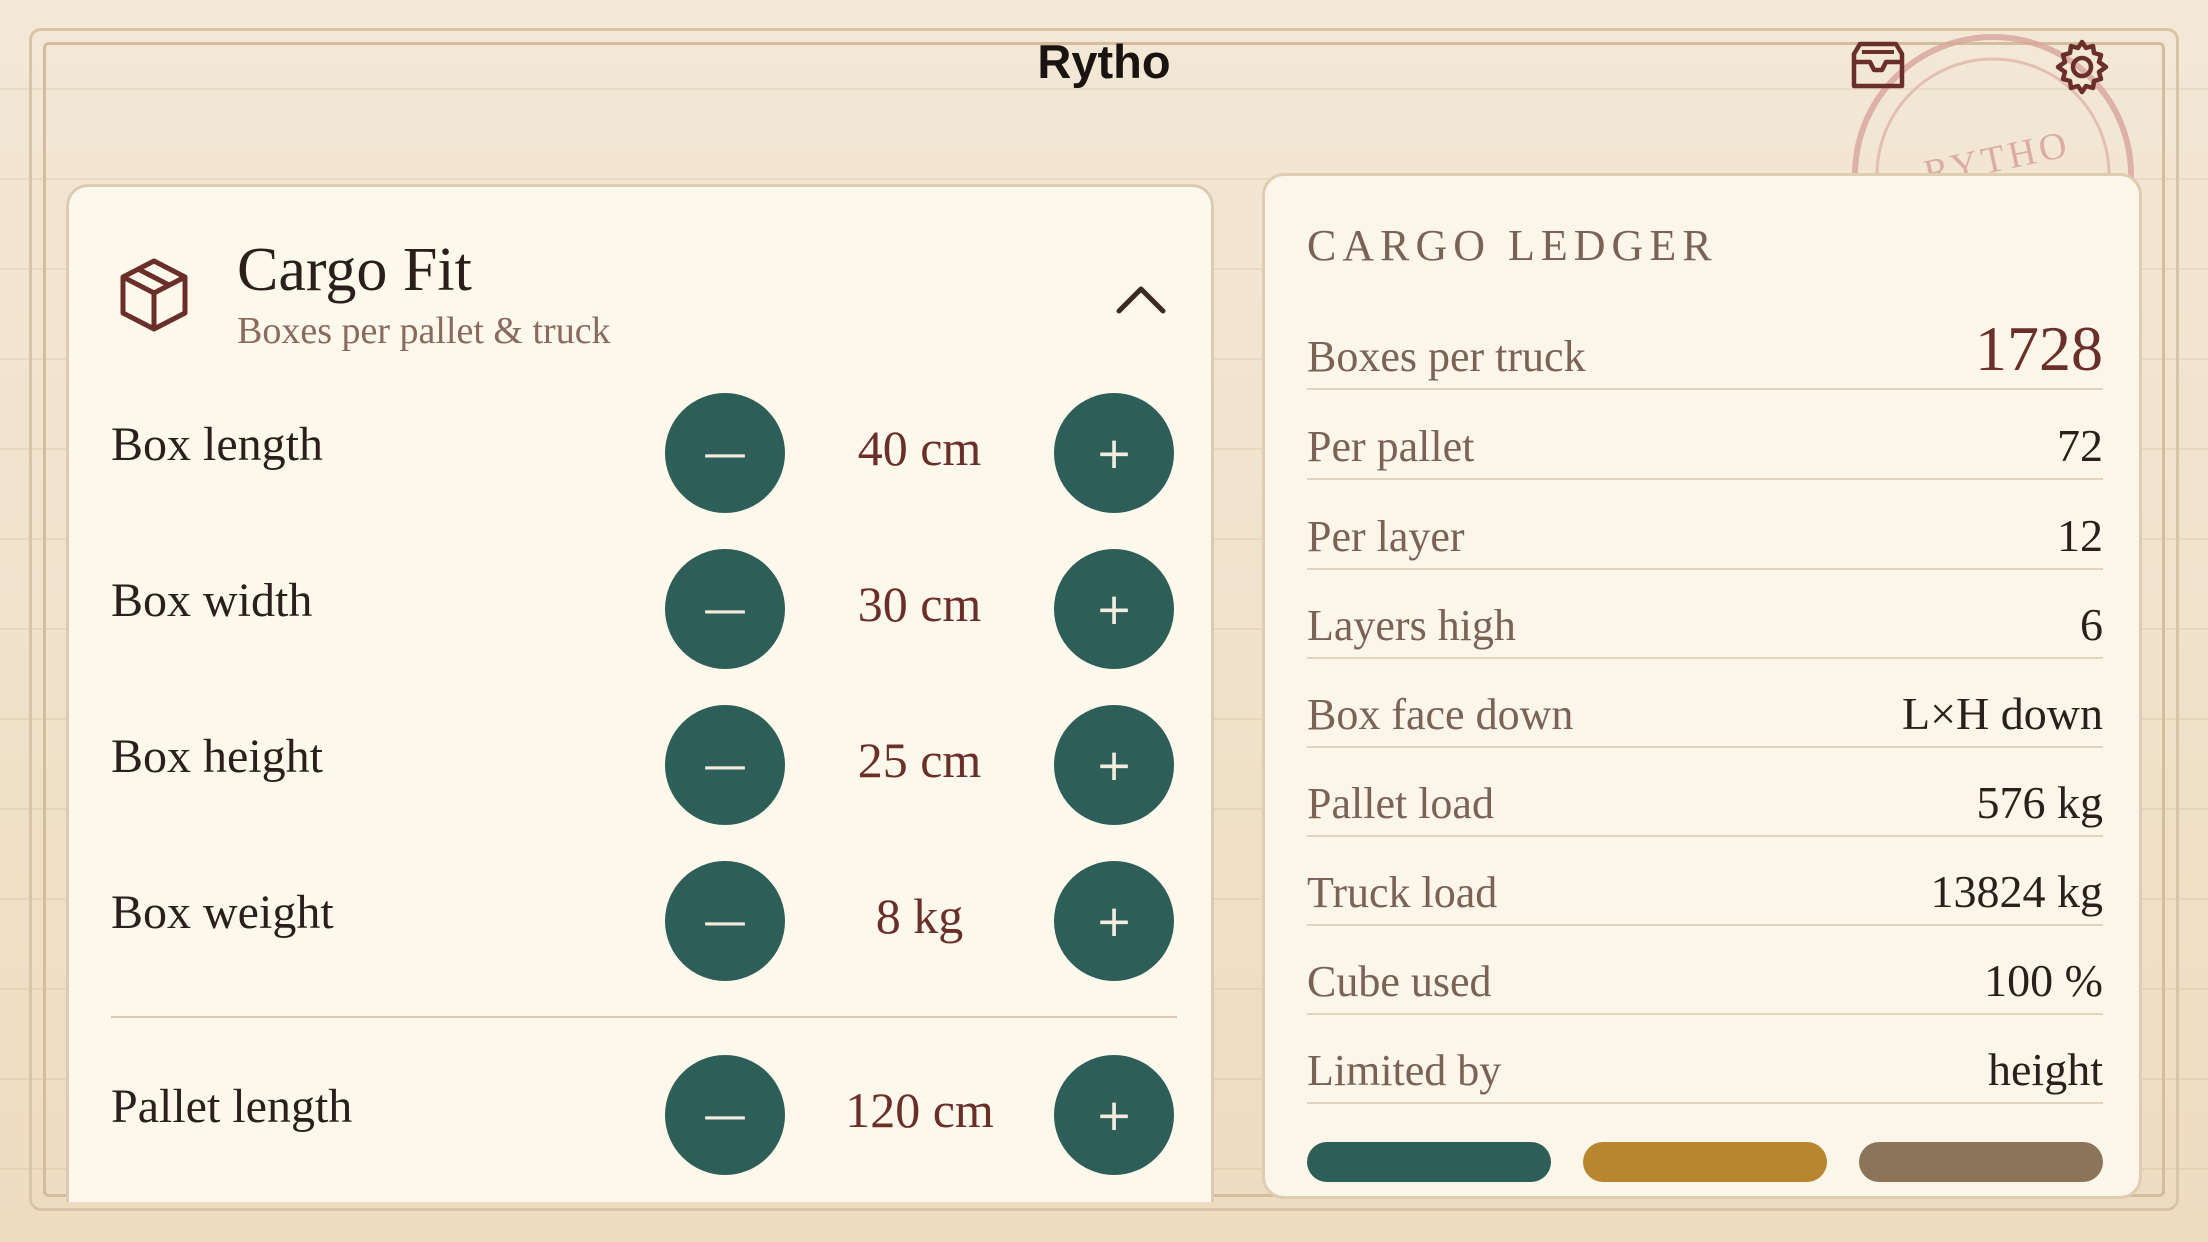  I want to click on row-label: Box width, so click(212, 600).